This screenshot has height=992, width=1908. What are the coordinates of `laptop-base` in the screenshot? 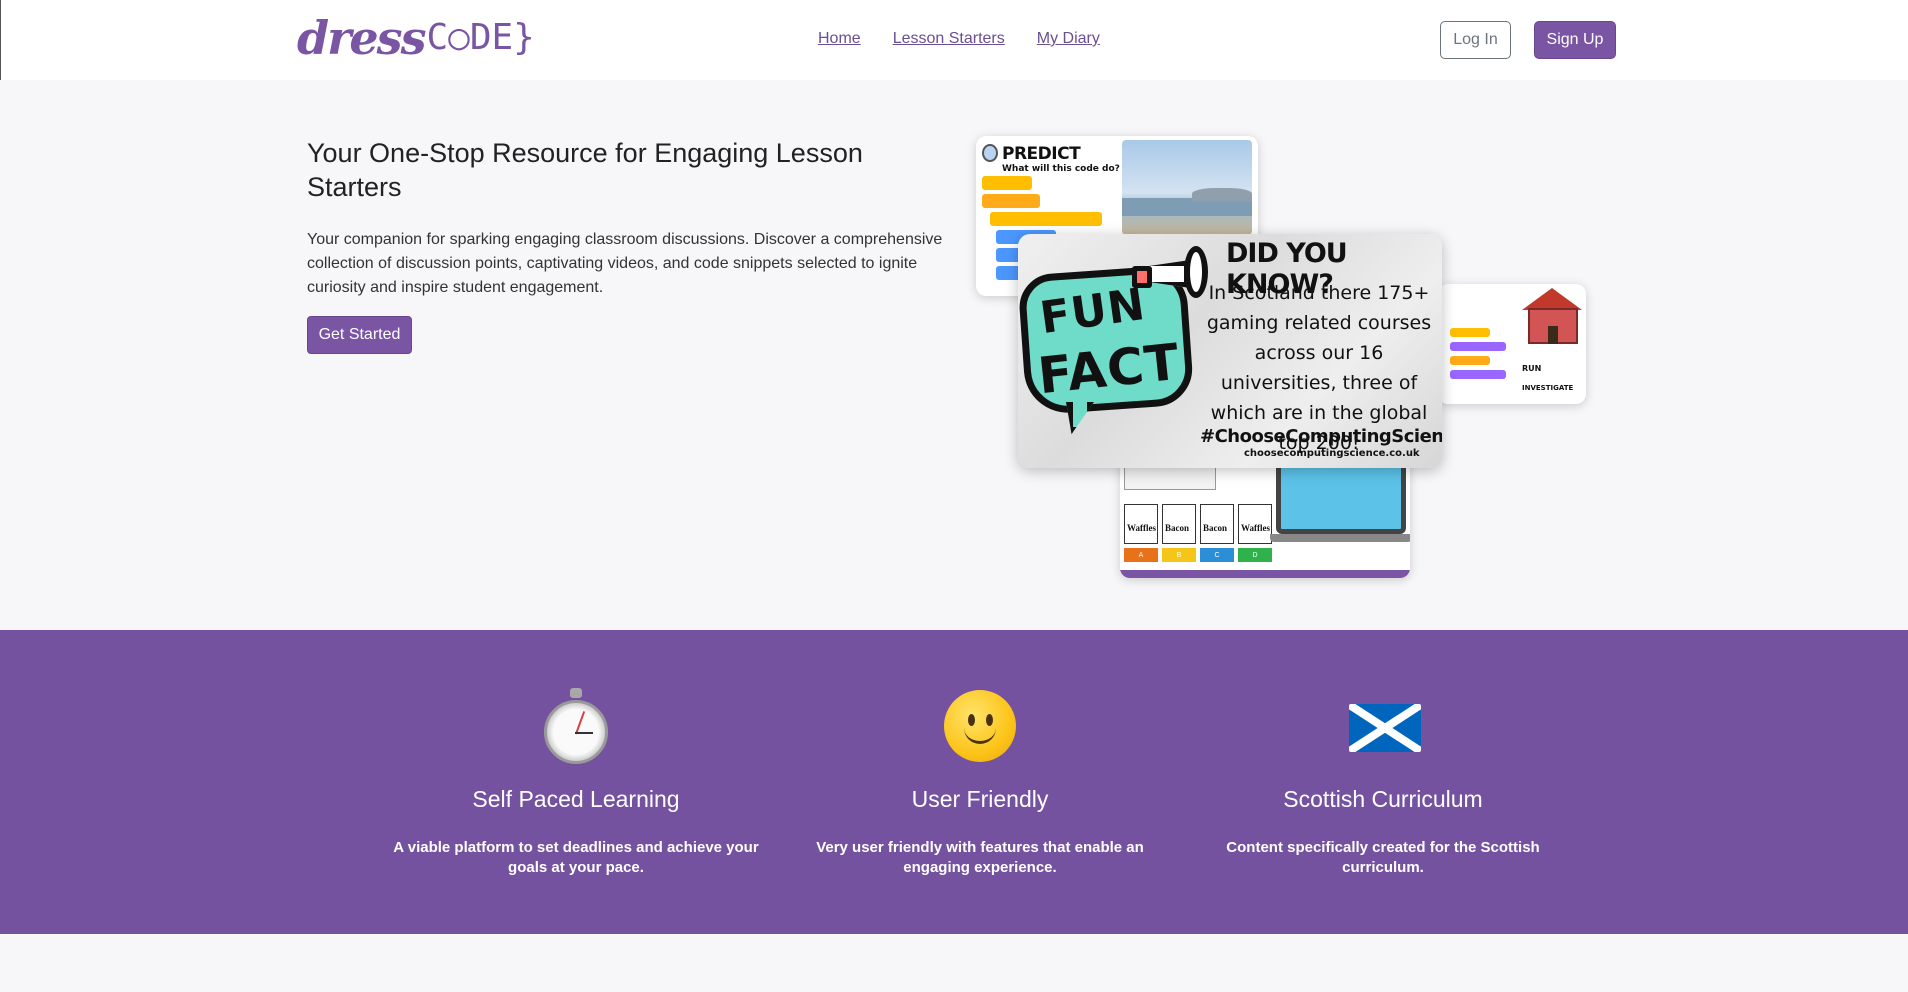 It's located at (1340, 538).